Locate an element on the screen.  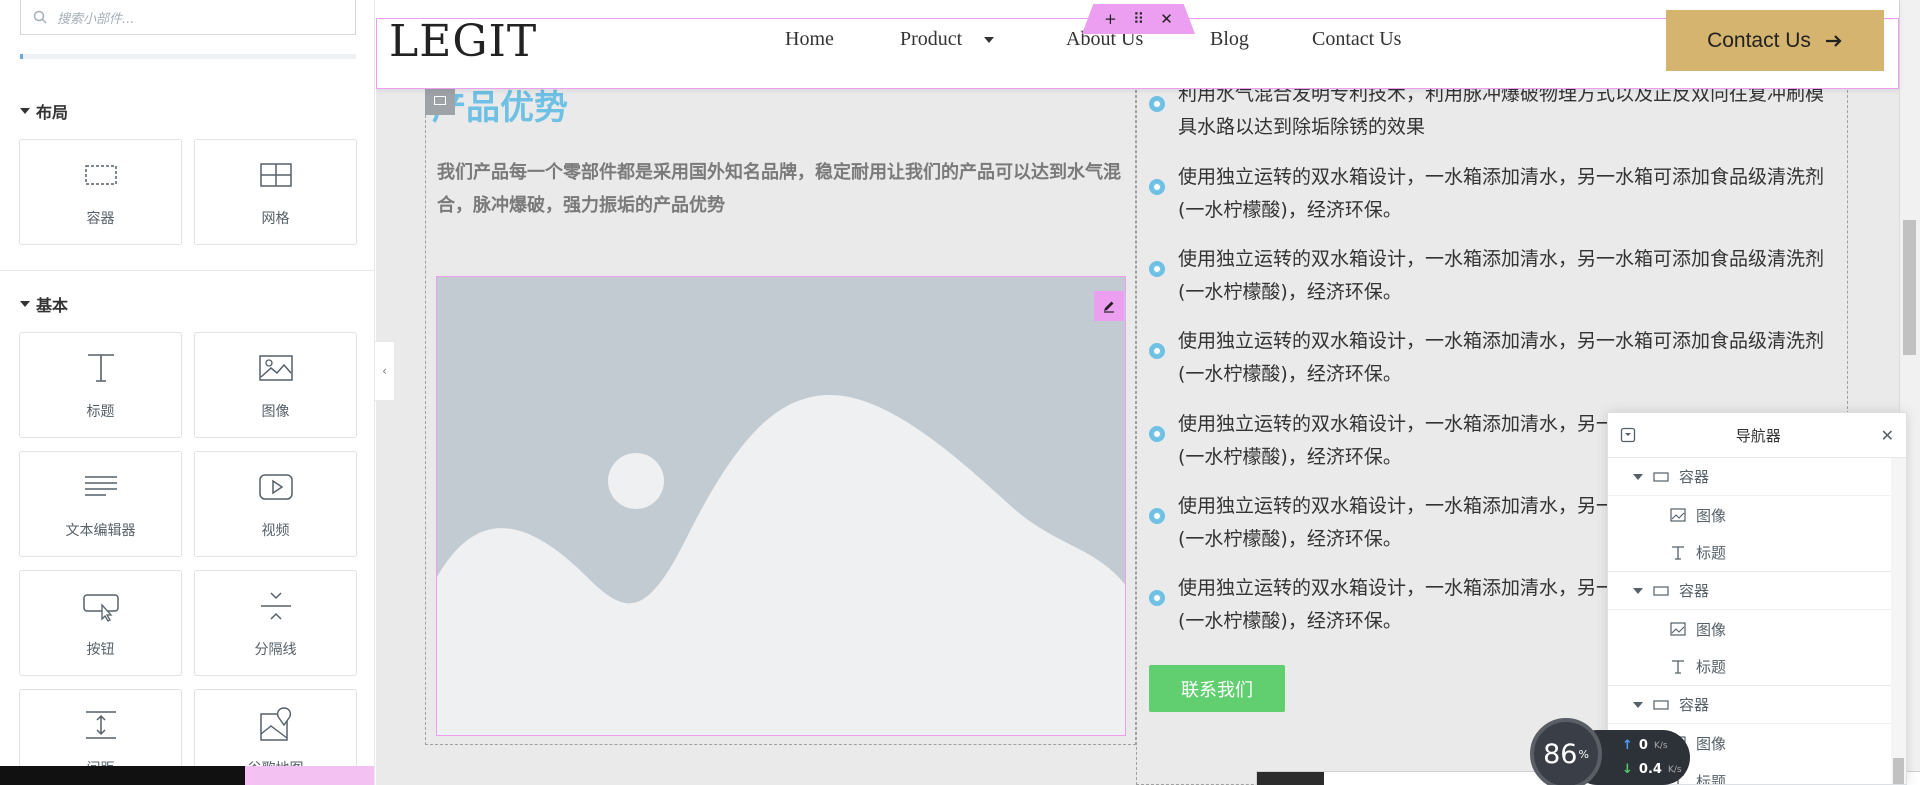
widget-heading: 标题 is located at coordinates (100, 385).